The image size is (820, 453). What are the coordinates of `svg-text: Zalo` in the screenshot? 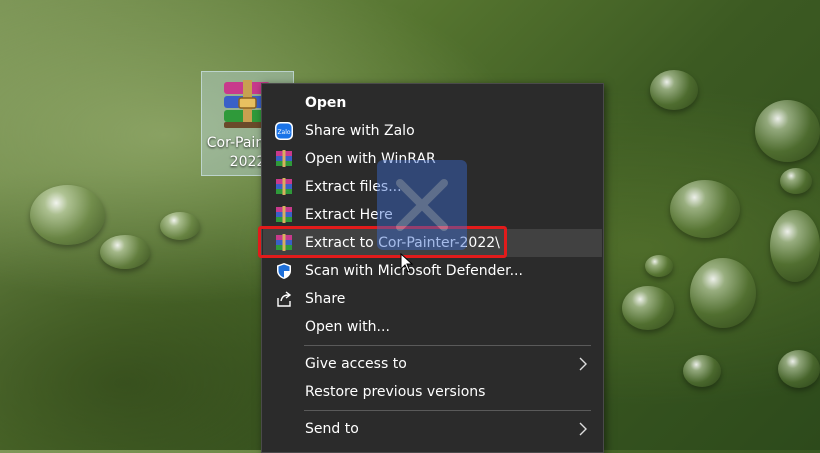 It's located at (283, 132).